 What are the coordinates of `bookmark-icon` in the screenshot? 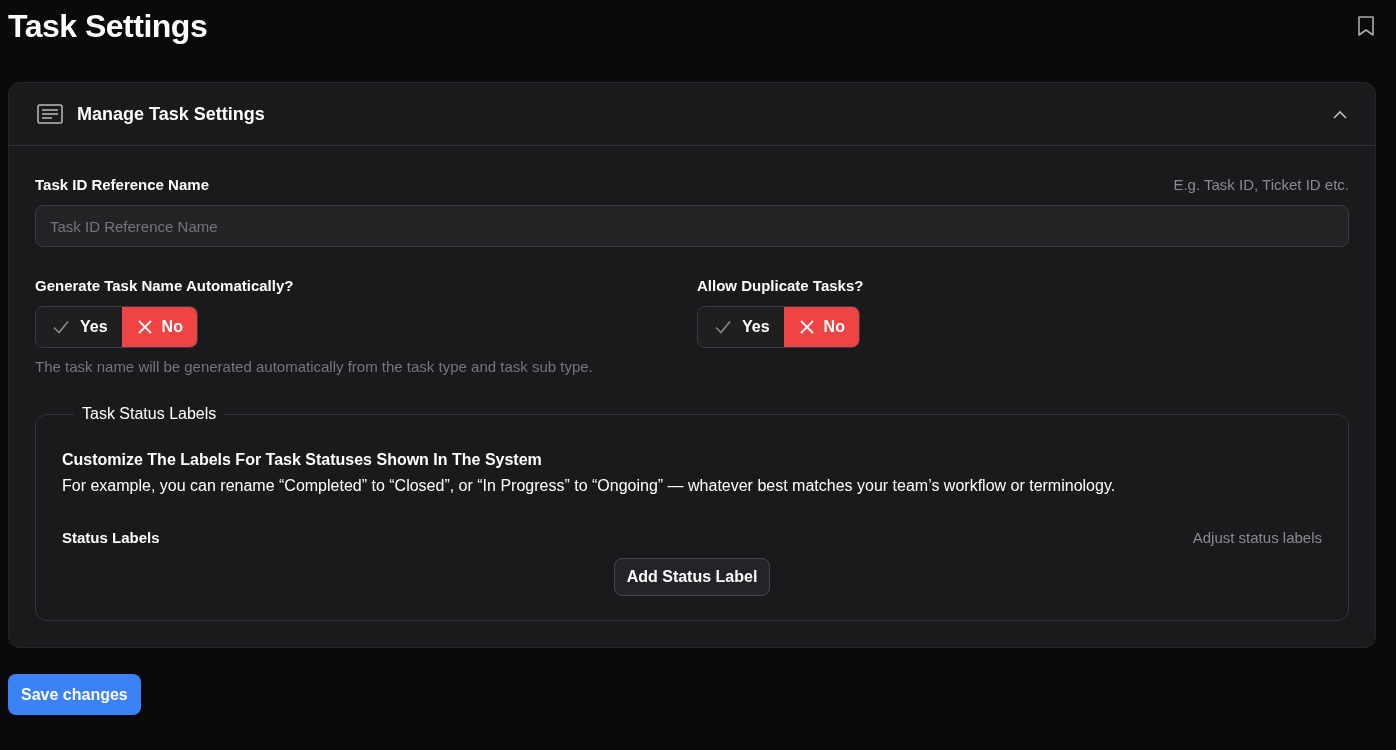 It's located at (1366, 26).